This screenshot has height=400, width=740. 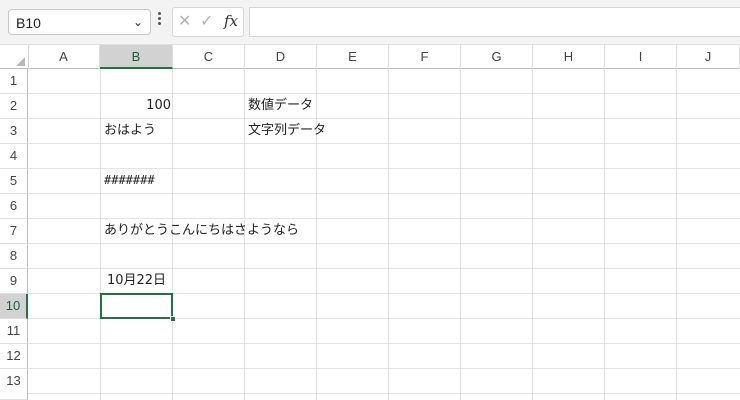 What do you see at coordinates (28, 23) in the screenshot?
I see `name-box-value: B10` at bounding box center [28, 23].